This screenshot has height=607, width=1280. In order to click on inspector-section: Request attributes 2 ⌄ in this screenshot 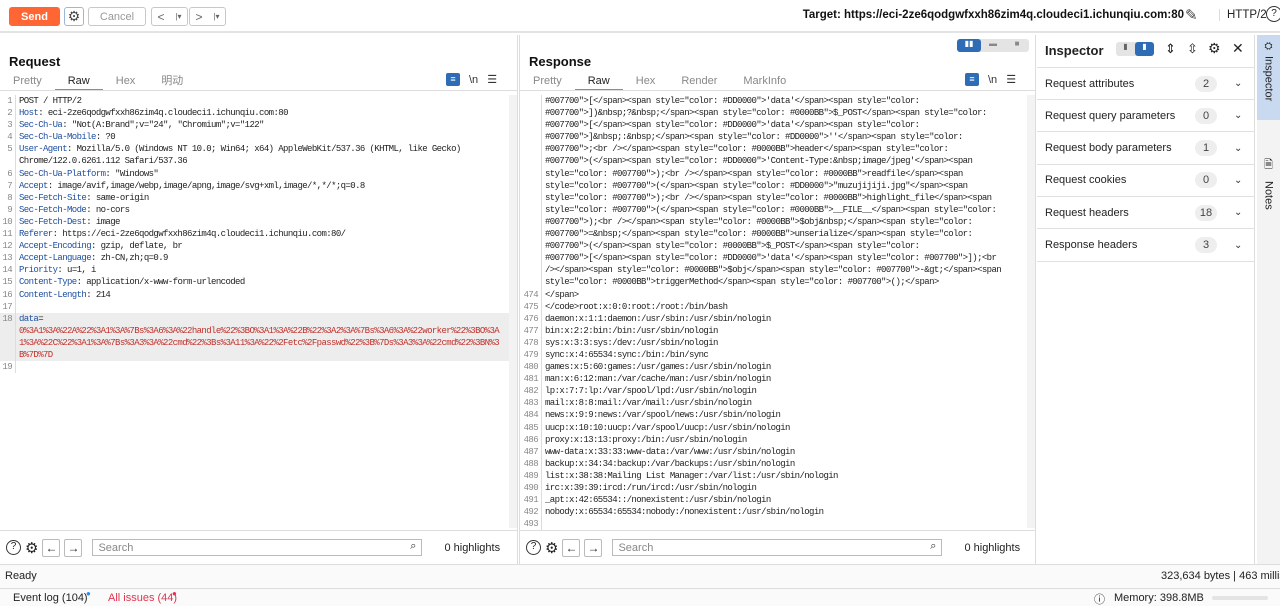, I will do `click(1146, 84)`.